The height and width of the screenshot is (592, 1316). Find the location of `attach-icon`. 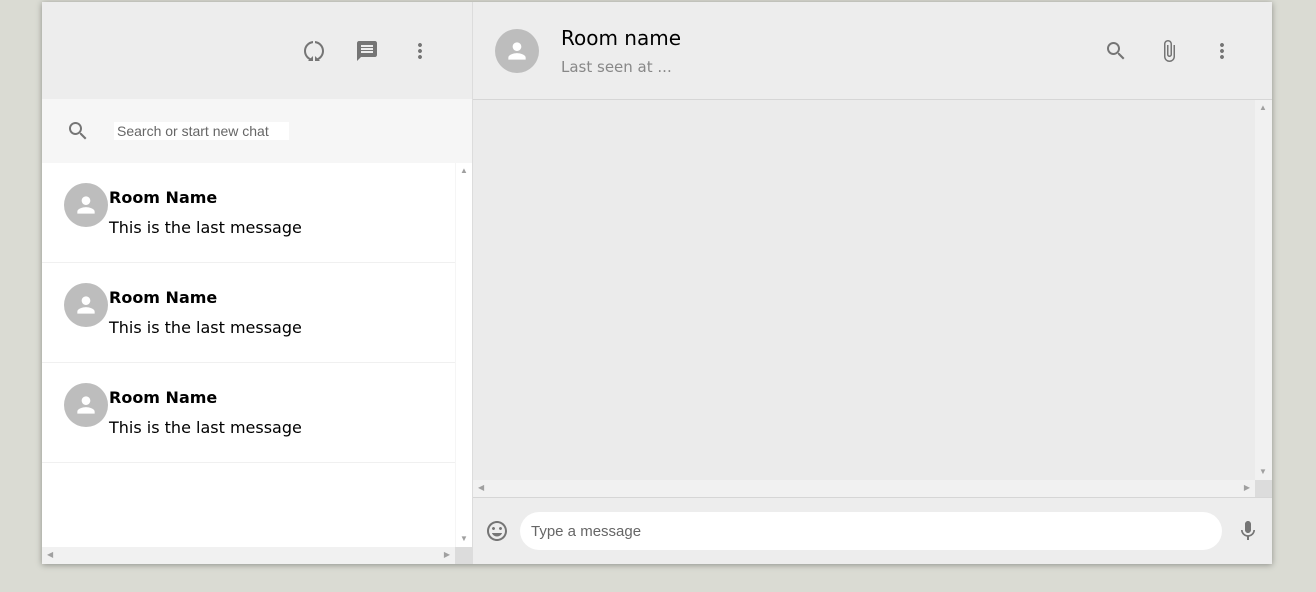

attach-icon is located at coordinates (1168, 50).